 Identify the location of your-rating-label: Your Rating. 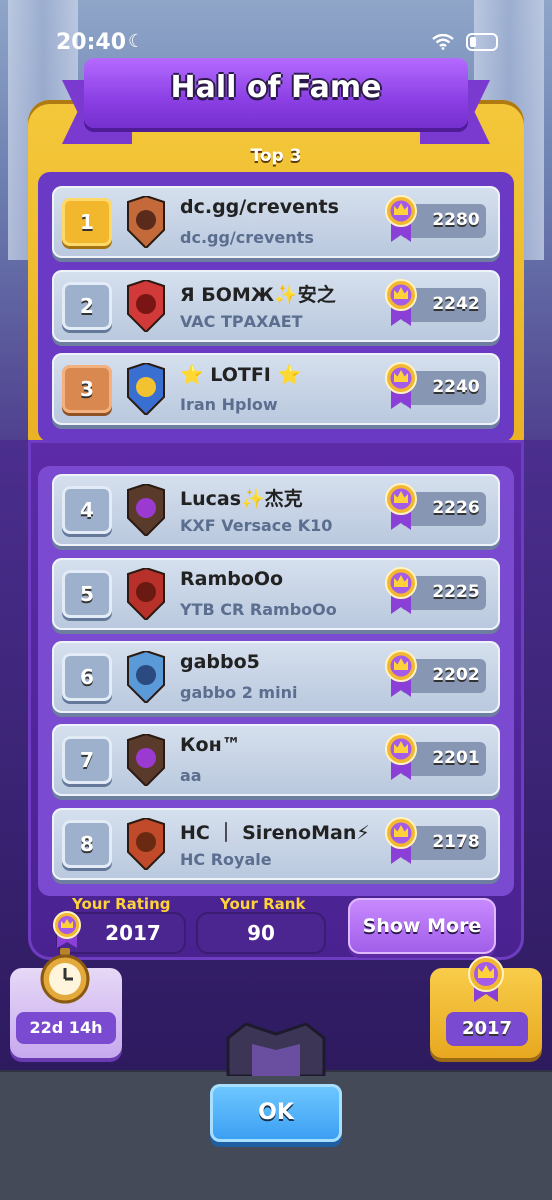
(121, 904).